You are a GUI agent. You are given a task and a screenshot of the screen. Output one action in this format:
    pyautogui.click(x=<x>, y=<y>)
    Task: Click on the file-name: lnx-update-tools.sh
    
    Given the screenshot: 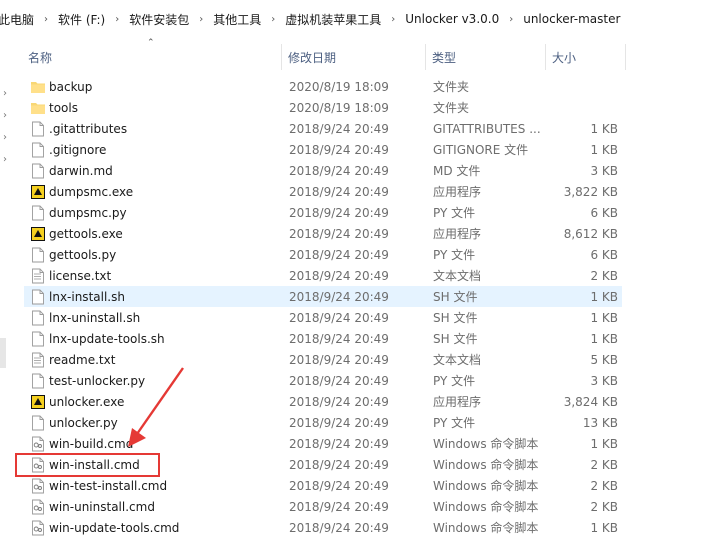 What is the action you would take?
    pyautogui.click(x=107, y=339)
    